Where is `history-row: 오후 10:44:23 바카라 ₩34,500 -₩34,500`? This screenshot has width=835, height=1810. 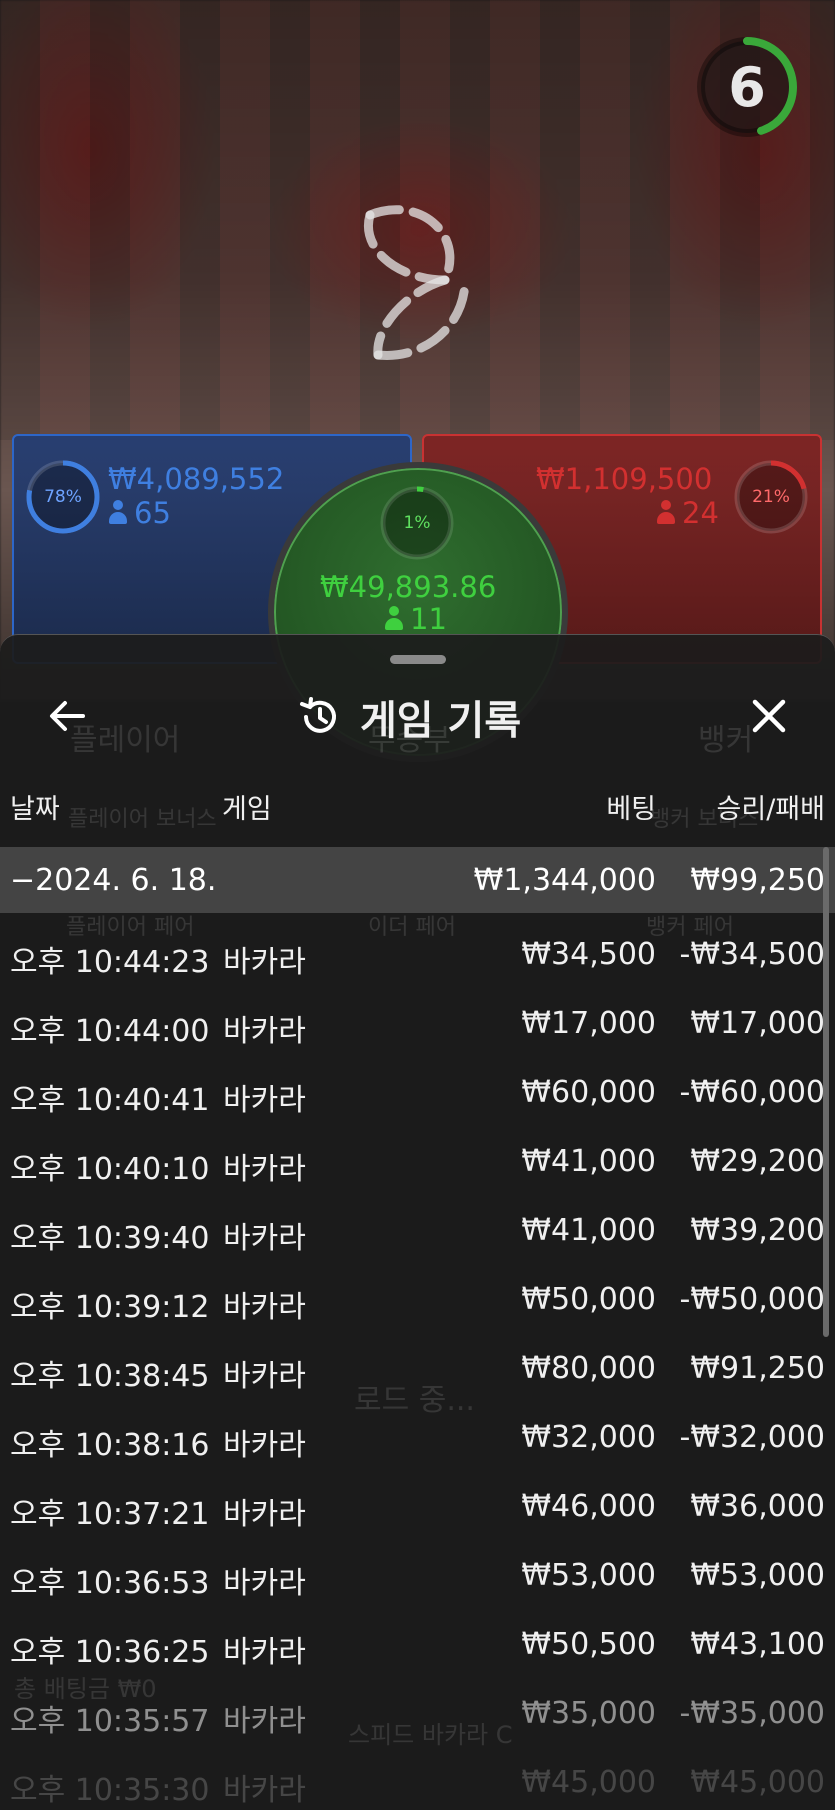
history-row: 오후 10:44:23 바카라 ₩34,500 -₩34,500 is located at coordinates (417, 953).